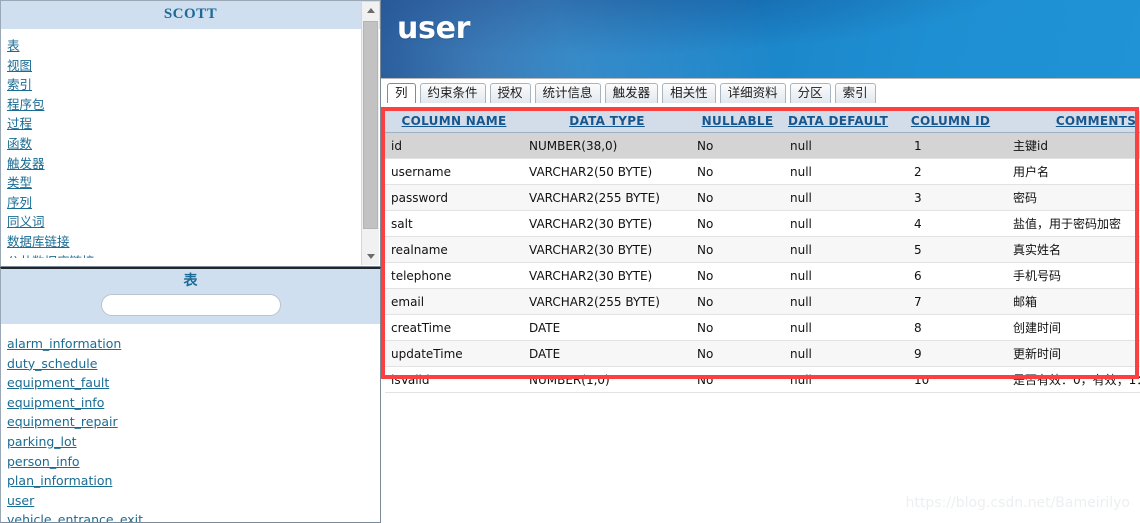 The image size is (1140, 523). I want to click on object-type-link: 序列, so click(193, 203).